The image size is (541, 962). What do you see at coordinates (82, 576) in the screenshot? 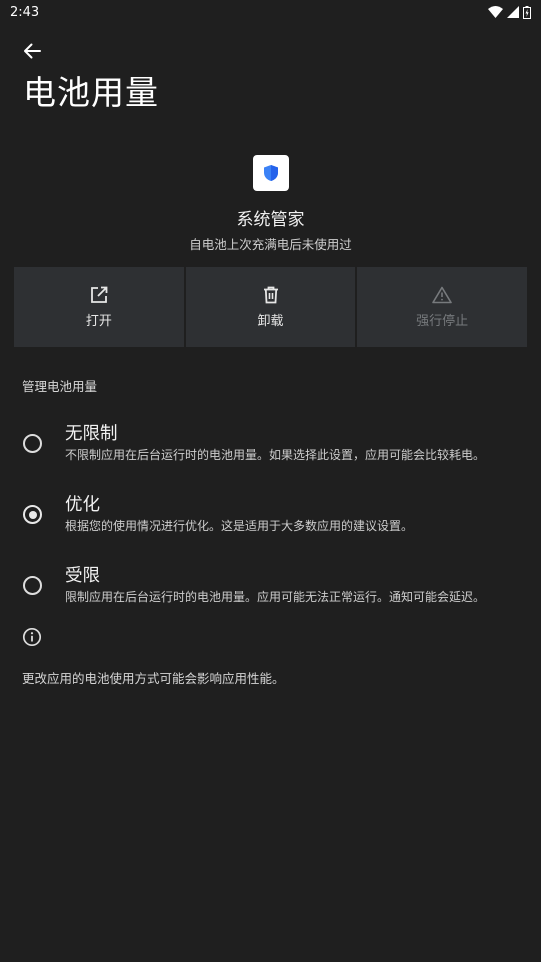
I see `option-title: 受限` at bounding box center [82, 576].